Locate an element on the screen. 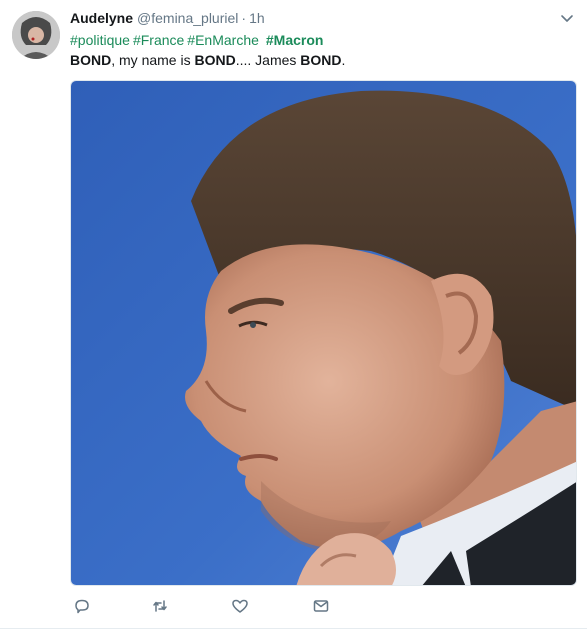 Image resolution: width=587 pixels, height=629 pixels. author-handle: @femina_pluriel is located at coordinates (187, 18).